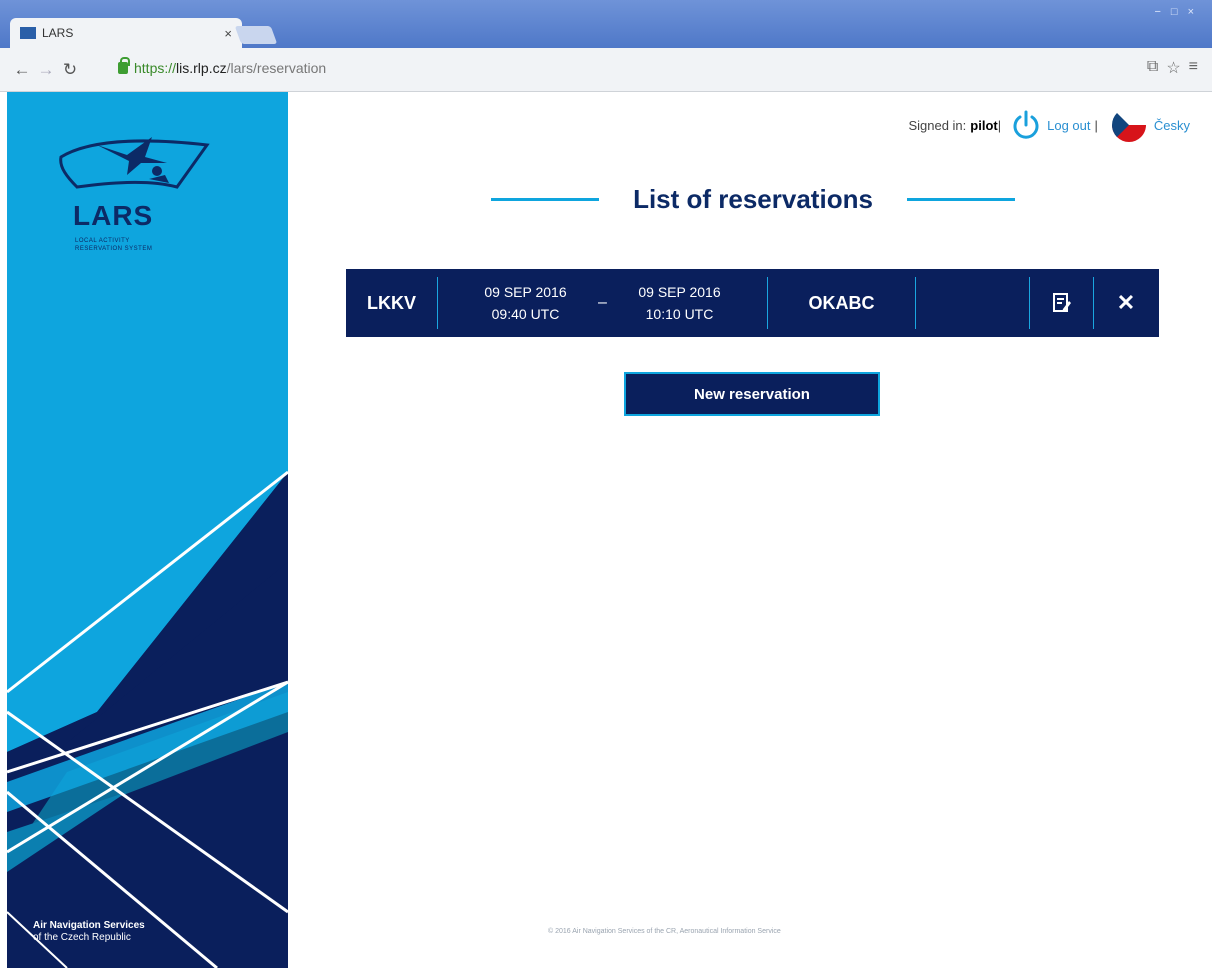 The width and height of the screenshot is (1212, 968). I want to click on power-icon, so click(1026, 125).